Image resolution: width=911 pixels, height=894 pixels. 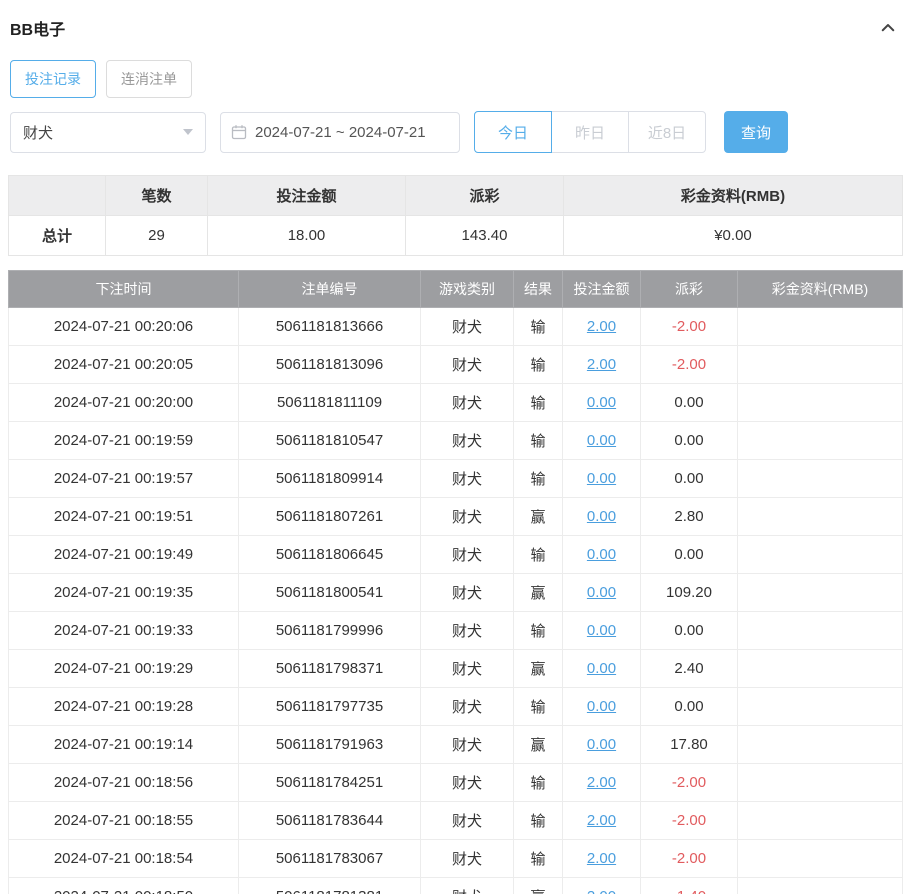 What do you see at coordinates (156, 235) in the screenshot?
I see `summary-total-count: 29` at bounding box center [156, 235].